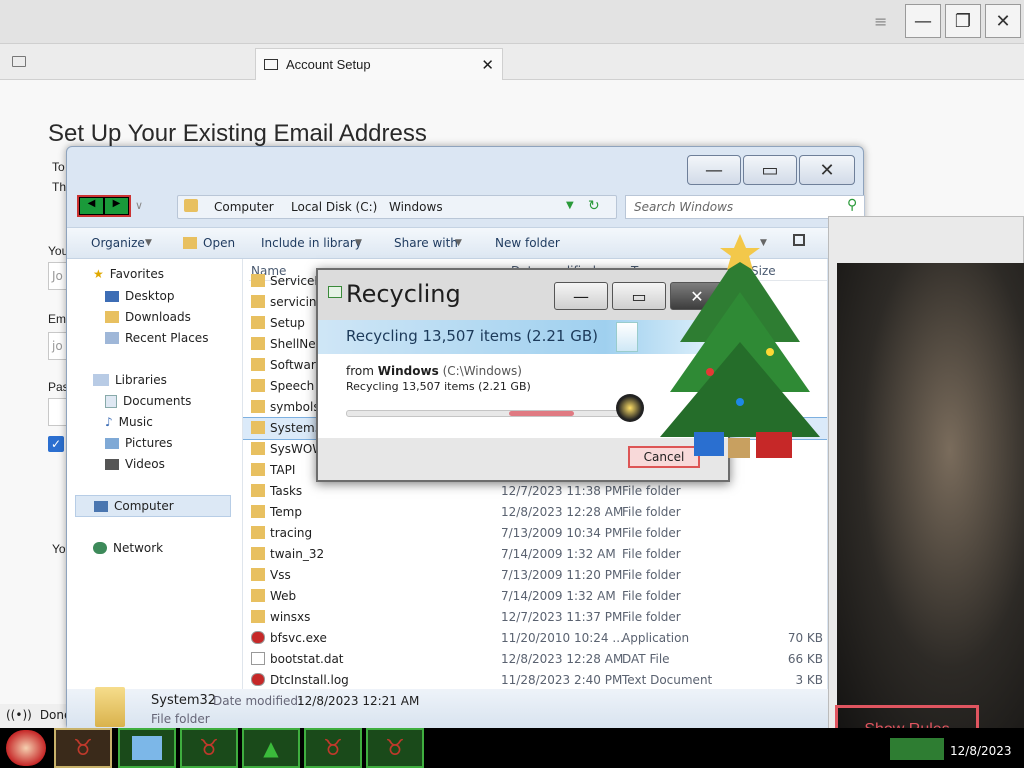 The height and width of the screenshot is (768, 1024). What do you see at coordinates (512, 62) in the screenshot?
I see `tab-bar` at bounding box center [512, 62].